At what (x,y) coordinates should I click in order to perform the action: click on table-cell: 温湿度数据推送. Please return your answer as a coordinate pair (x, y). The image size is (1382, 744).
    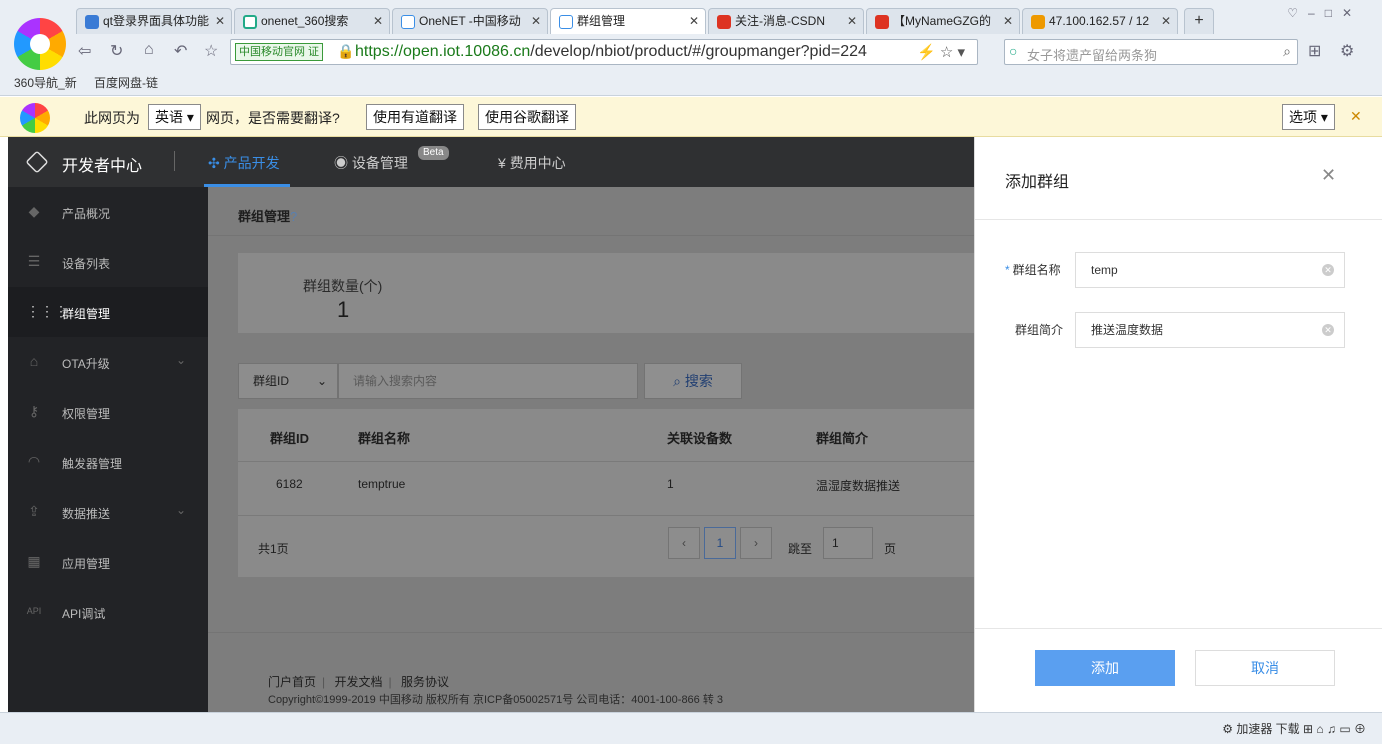
    Looking at the image, I should click on (858, 486).